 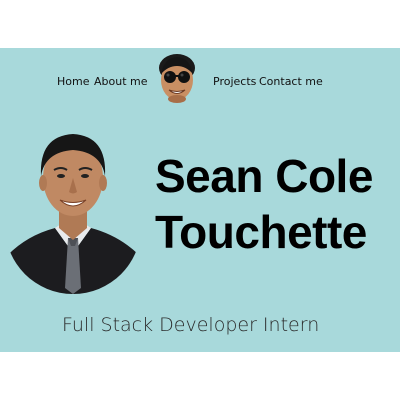 What do you see at coordinates (73, 214) in the screenshot?
I see `profile-photo` at bounding box center [73, 214].